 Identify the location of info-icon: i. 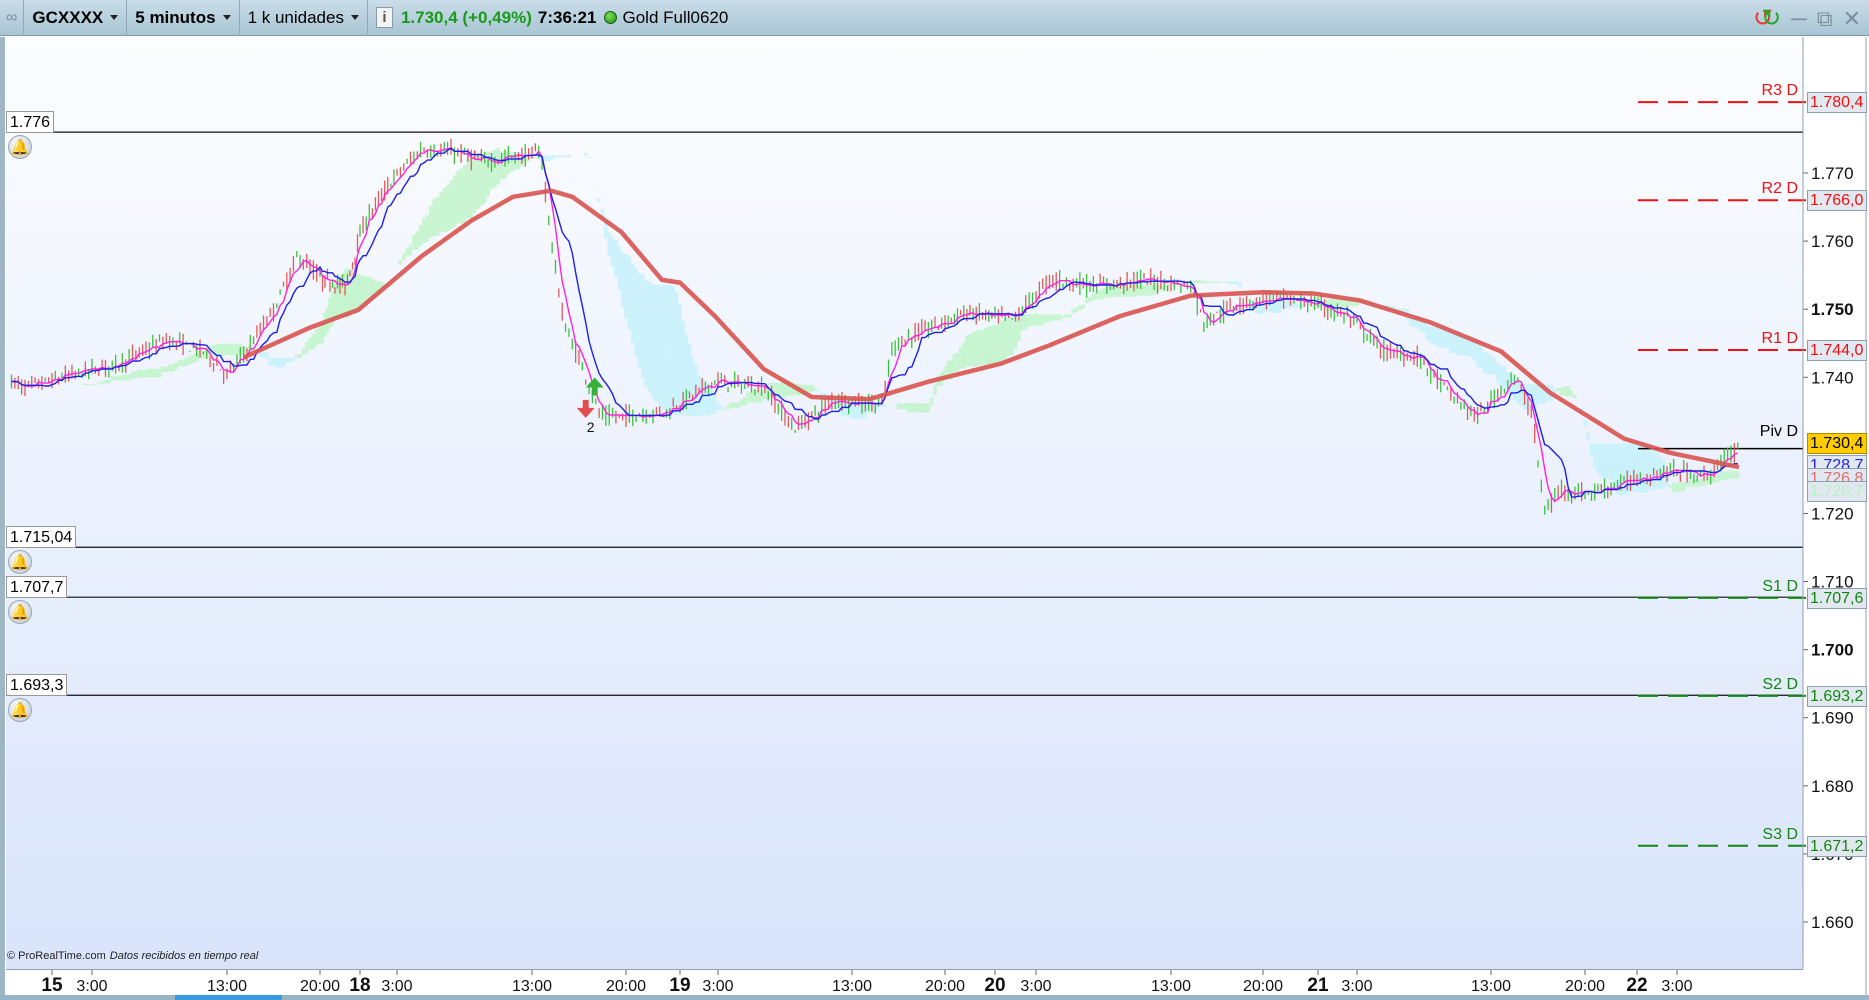
(384, 17).